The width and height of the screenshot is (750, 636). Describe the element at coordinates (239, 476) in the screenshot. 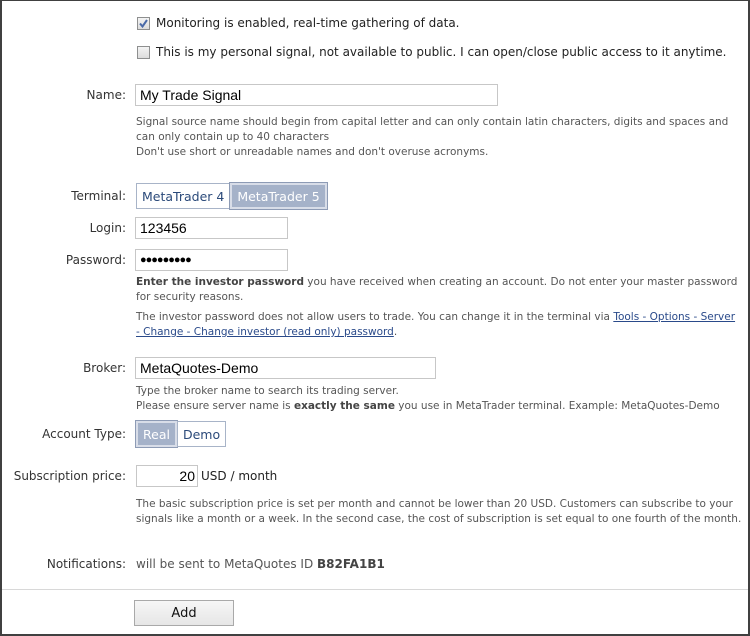

I see `subscription-unit: USD / month` at that location.